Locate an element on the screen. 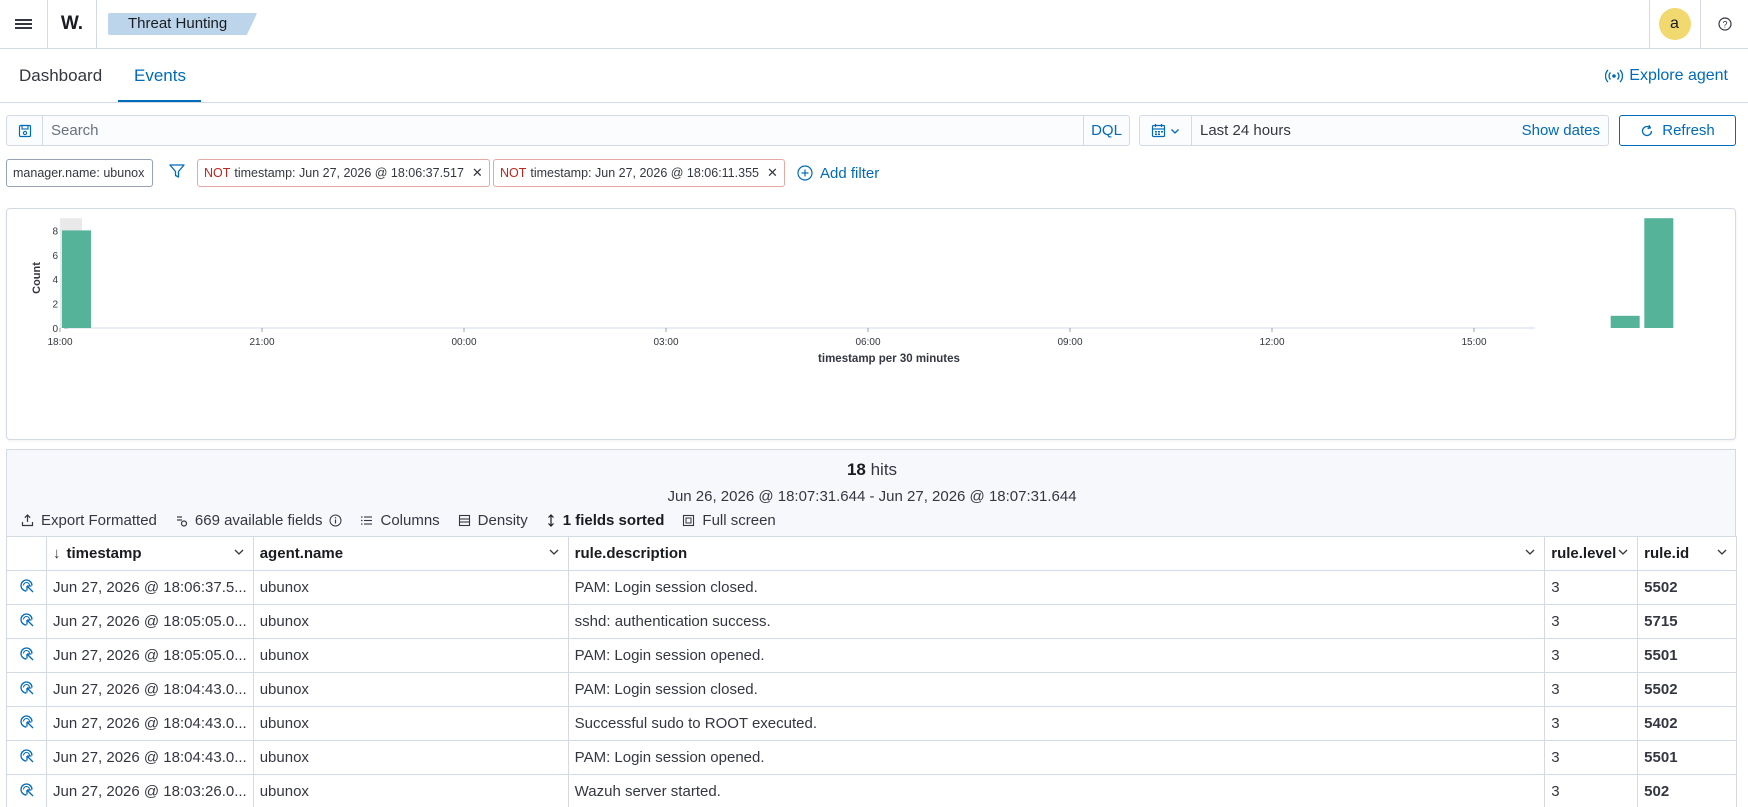 This screenshot has width=1748, height=807. cell-rule-id-link: 5402 is located at coordinates (1687, 723).